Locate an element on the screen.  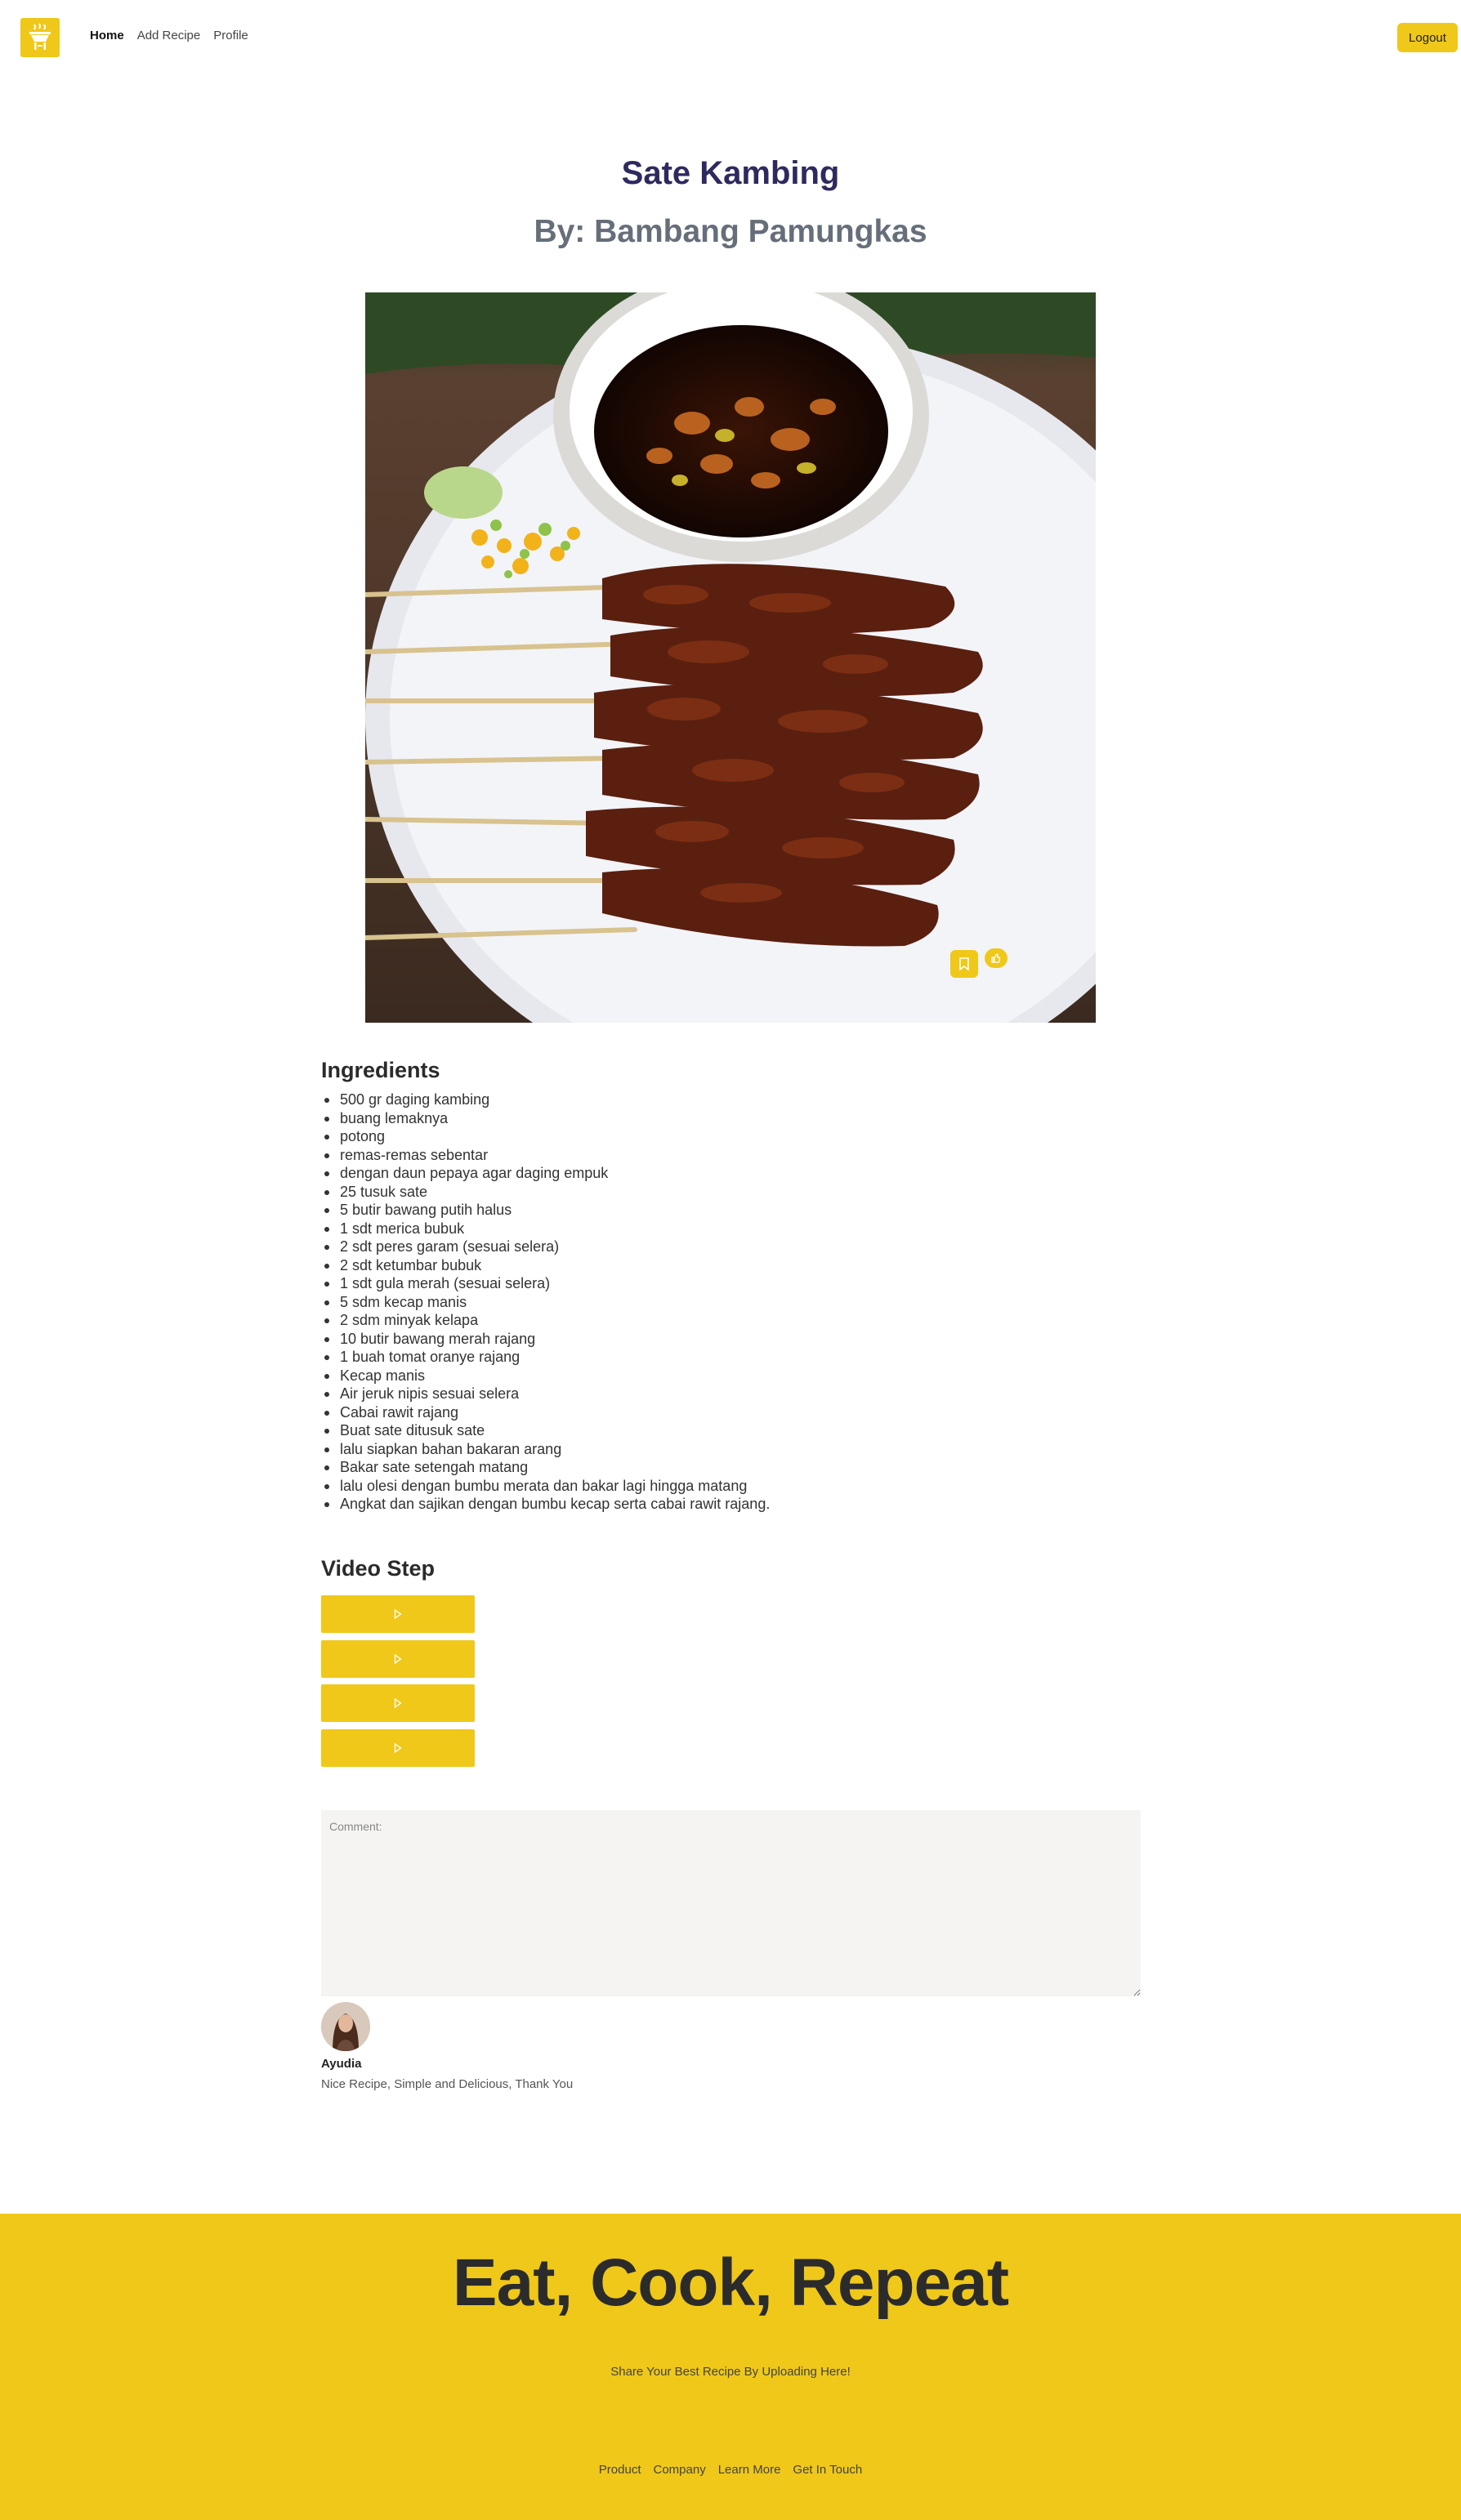
ingredient-item: potong is located at coordinates (729, 1136).